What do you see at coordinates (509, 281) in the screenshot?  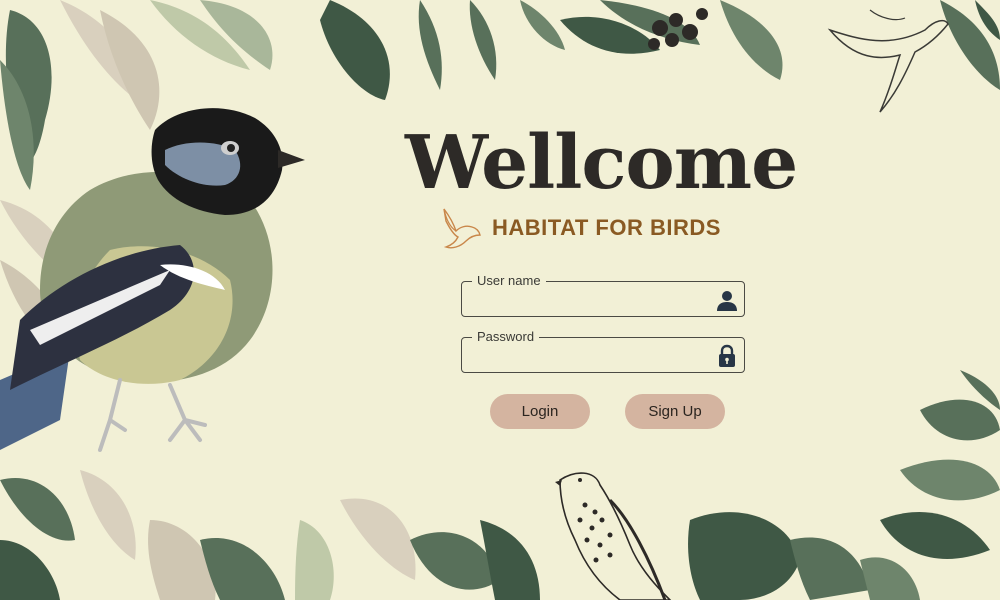 I see `username-label: User name` at bounding box center [509, 281].